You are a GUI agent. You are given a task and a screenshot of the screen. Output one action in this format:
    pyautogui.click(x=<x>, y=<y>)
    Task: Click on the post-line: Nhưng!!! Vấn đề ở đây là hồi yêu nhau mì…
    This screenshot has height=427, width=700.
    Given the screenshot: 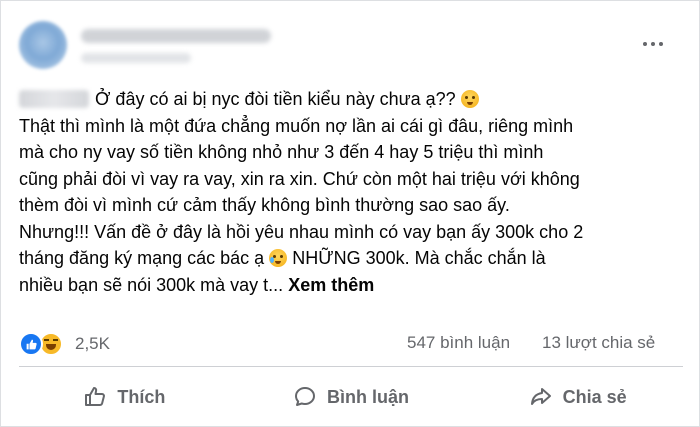 What is the action you would take?
    pyautogui.click(x=301, y=231)
    